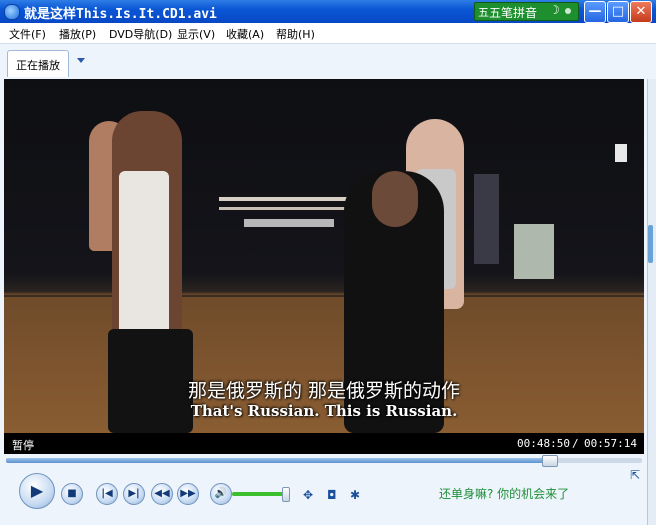  What do you see at coordinates (549, 461) in the screenshot?
I see `seek-thumb` at bounding box center [549, 461].